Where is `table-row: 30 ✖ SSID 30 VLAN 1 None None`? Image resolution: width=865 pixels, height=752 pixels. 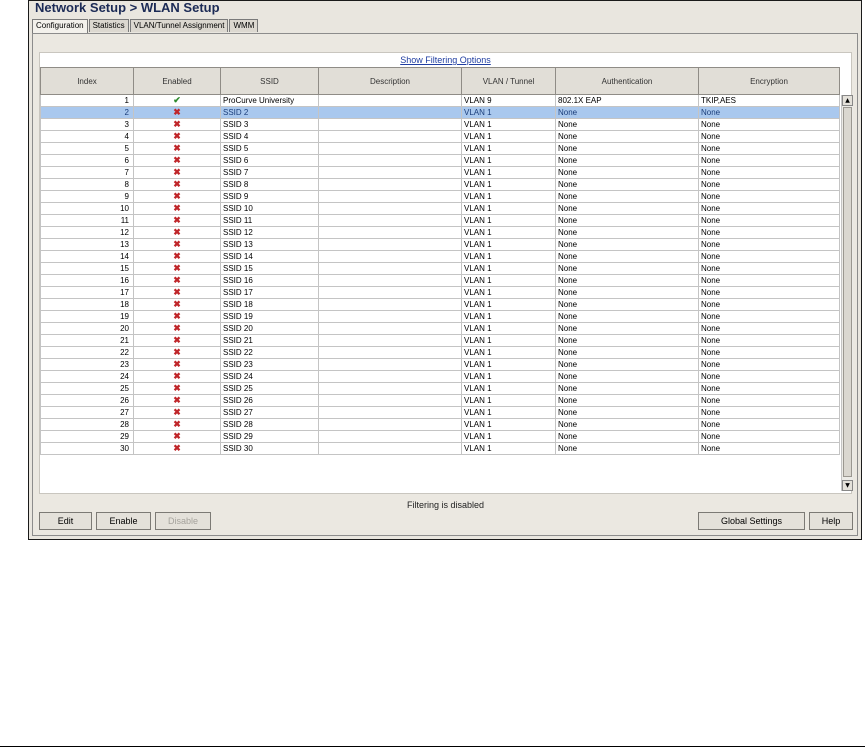 table-row: 30 ✖ SSID 30 VLAN 1 None None is located at coordinates (440, 448).